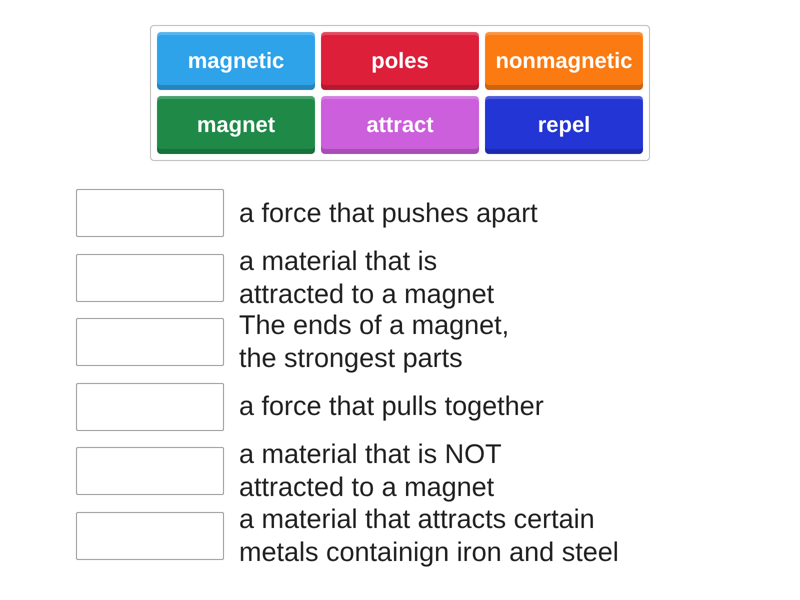 Image resolution: width=800 pixels, height=600 pixels. What do you see at coordinates (429, 535) in the screenshot?
I see `definition-text: a material that attracts certain metals containign iron and steel` at bounding box center [429, 535].